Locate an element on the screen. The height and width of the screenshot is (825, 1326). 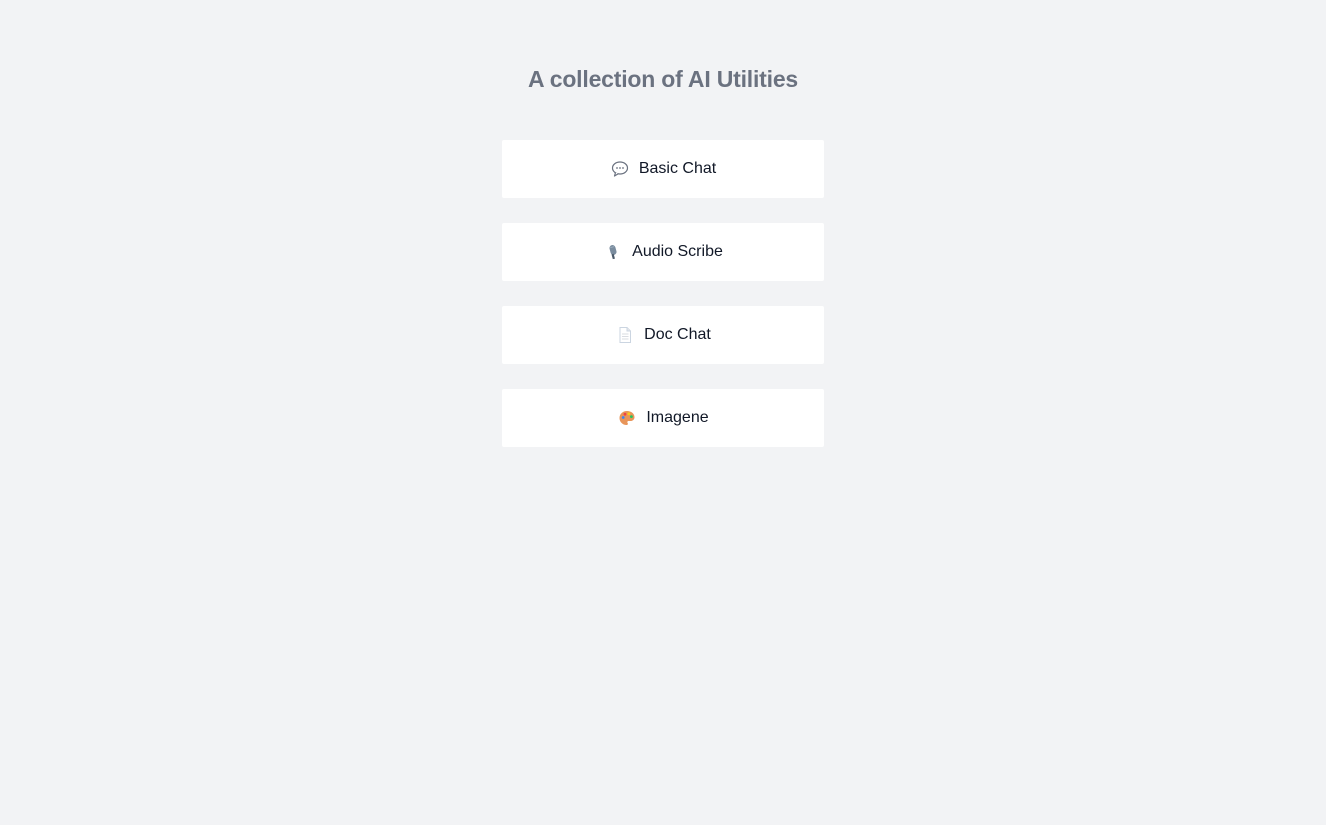
audio-scribe-button: Audio Scribe is located at coordinates (663, 252).